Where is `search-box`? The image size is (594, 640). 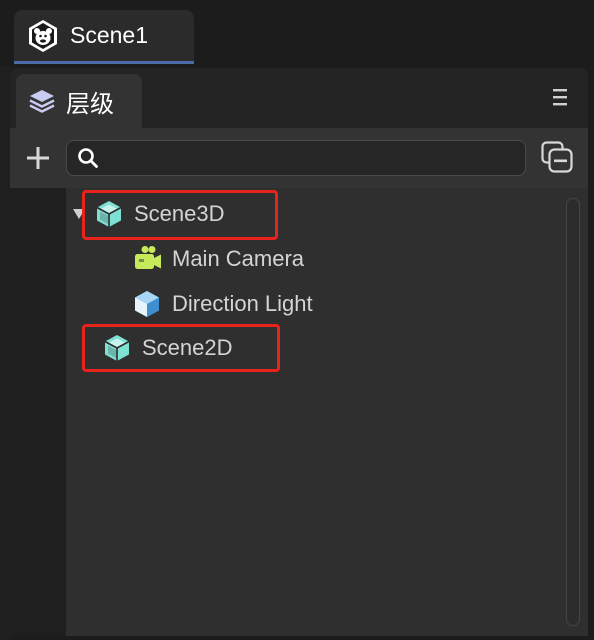
search-box is located at coordinates (296, 158).